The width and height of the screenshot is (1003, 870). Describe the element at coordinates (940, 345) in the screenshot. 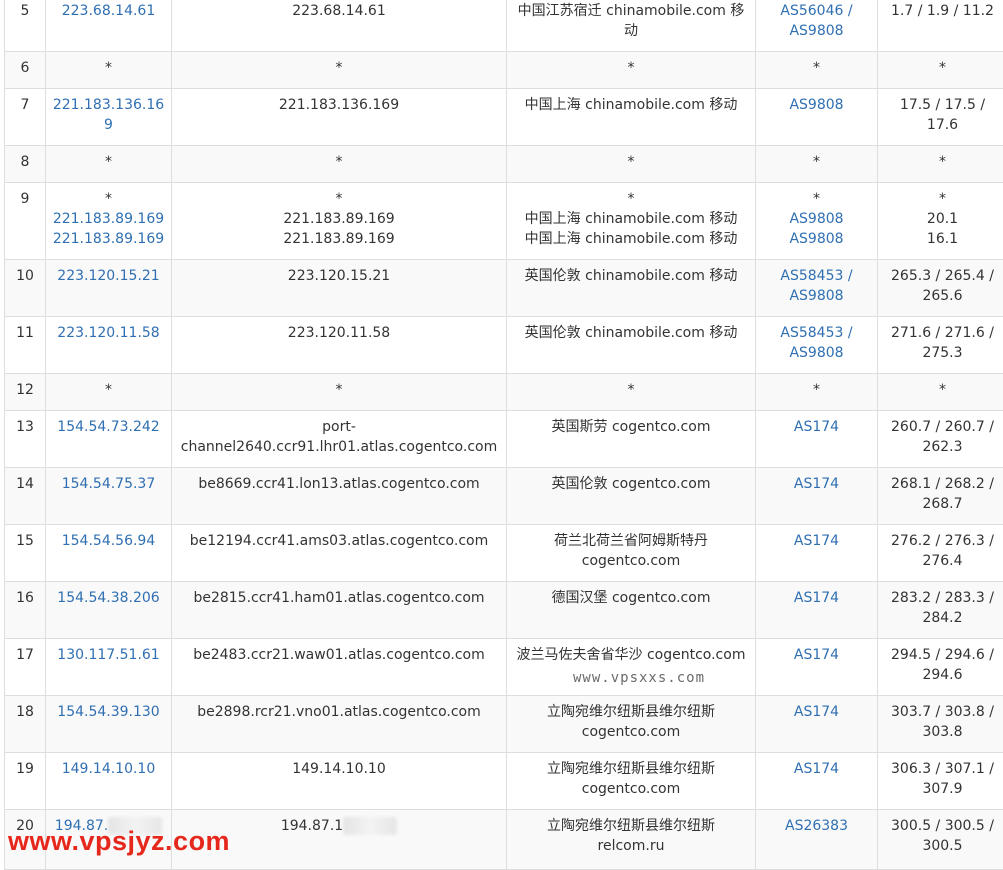

I see `hop-latency: 271.6 / 271.6 / 275.3` at that location.